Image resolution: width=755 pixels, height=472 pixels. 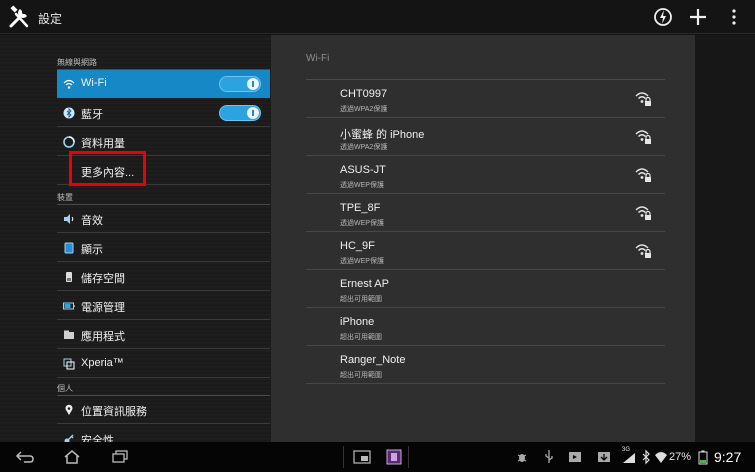 What do you see at coordinates (92, 221) in the screenshot?
I see `settings-item-label: 音效` at bounding box center [92, 221].